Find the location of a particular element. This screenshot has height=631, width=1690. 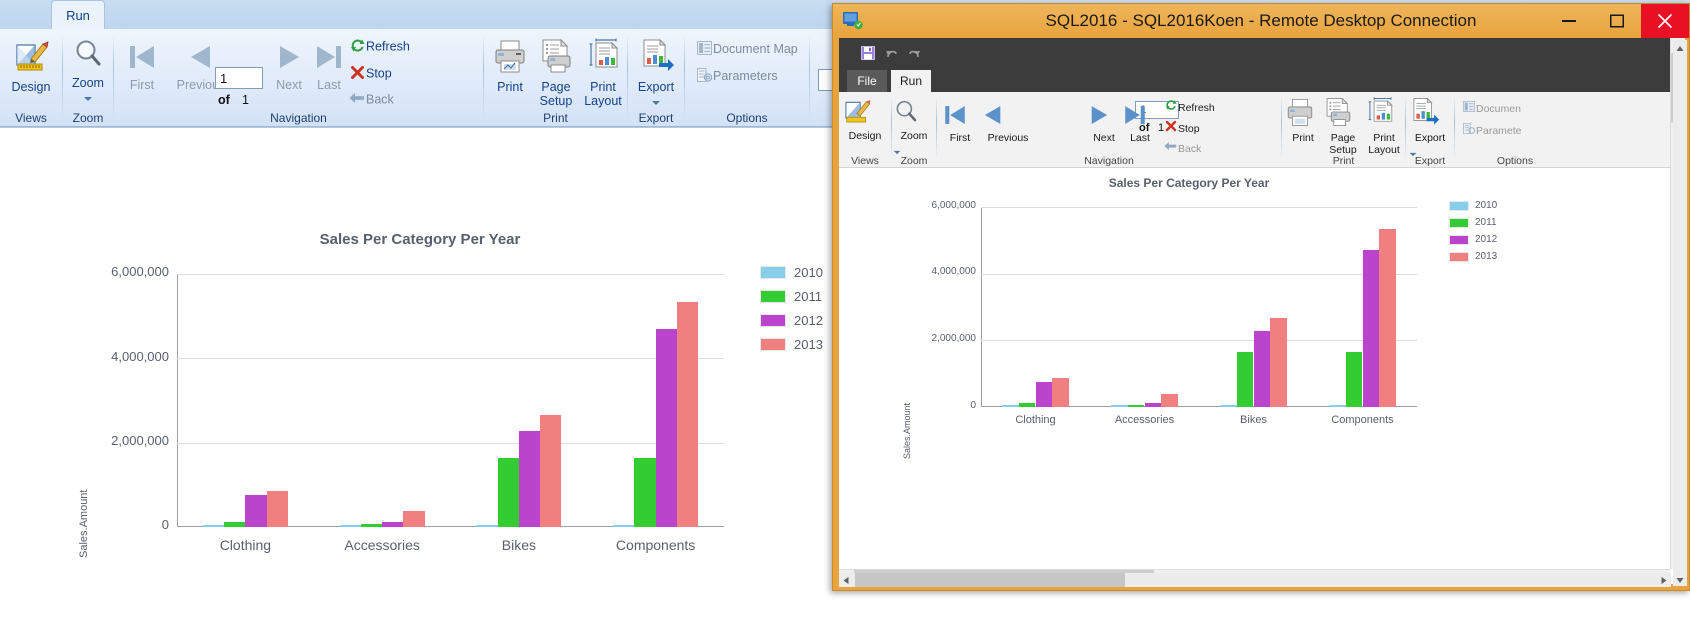

minimize-icon is located at coordinates (1569, 21).